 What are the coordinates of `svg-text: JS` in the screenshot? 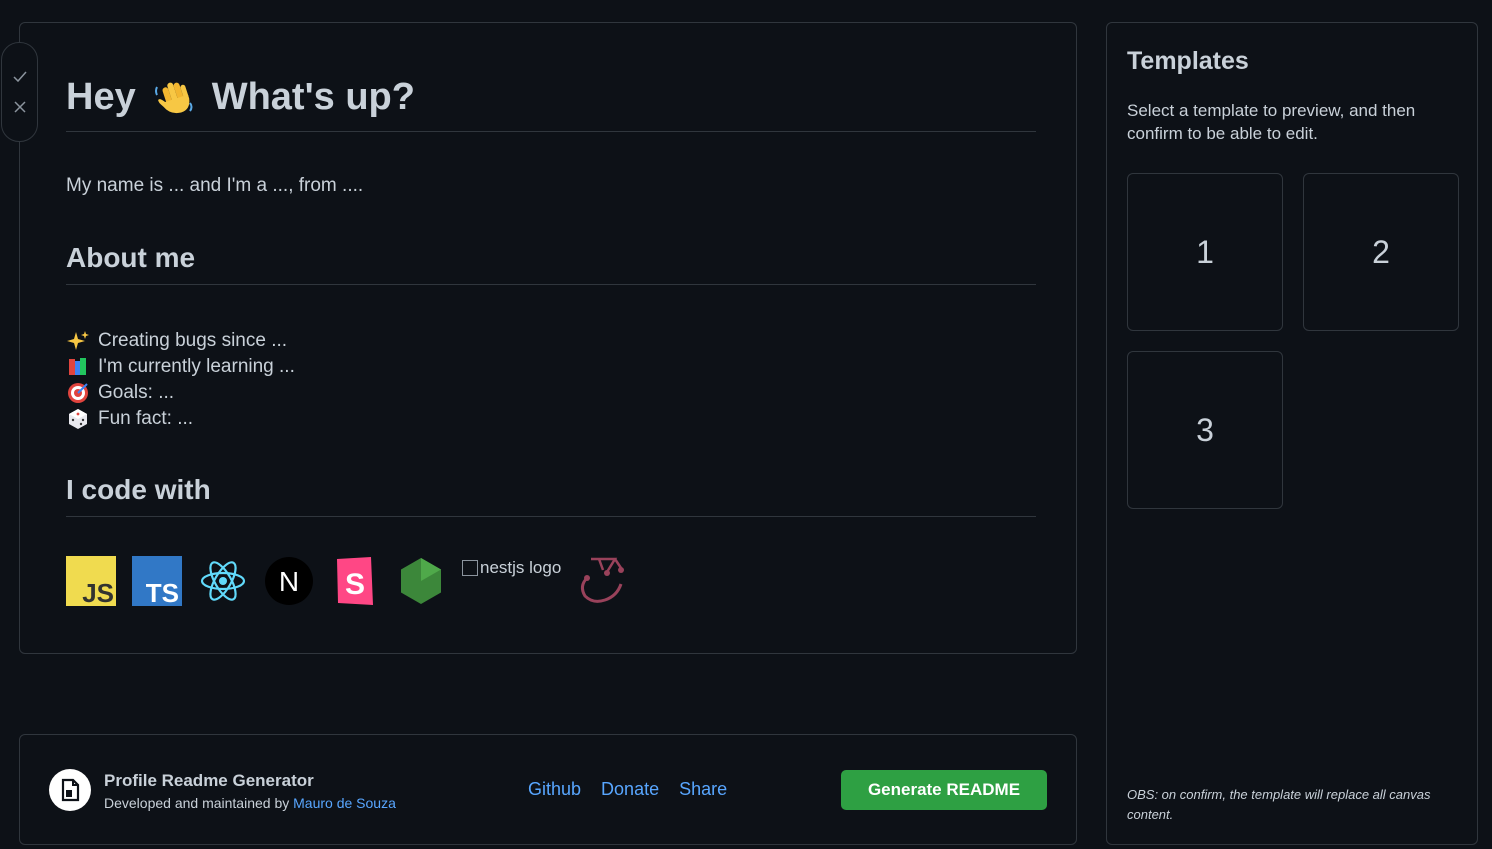 It's located at (98, 592).